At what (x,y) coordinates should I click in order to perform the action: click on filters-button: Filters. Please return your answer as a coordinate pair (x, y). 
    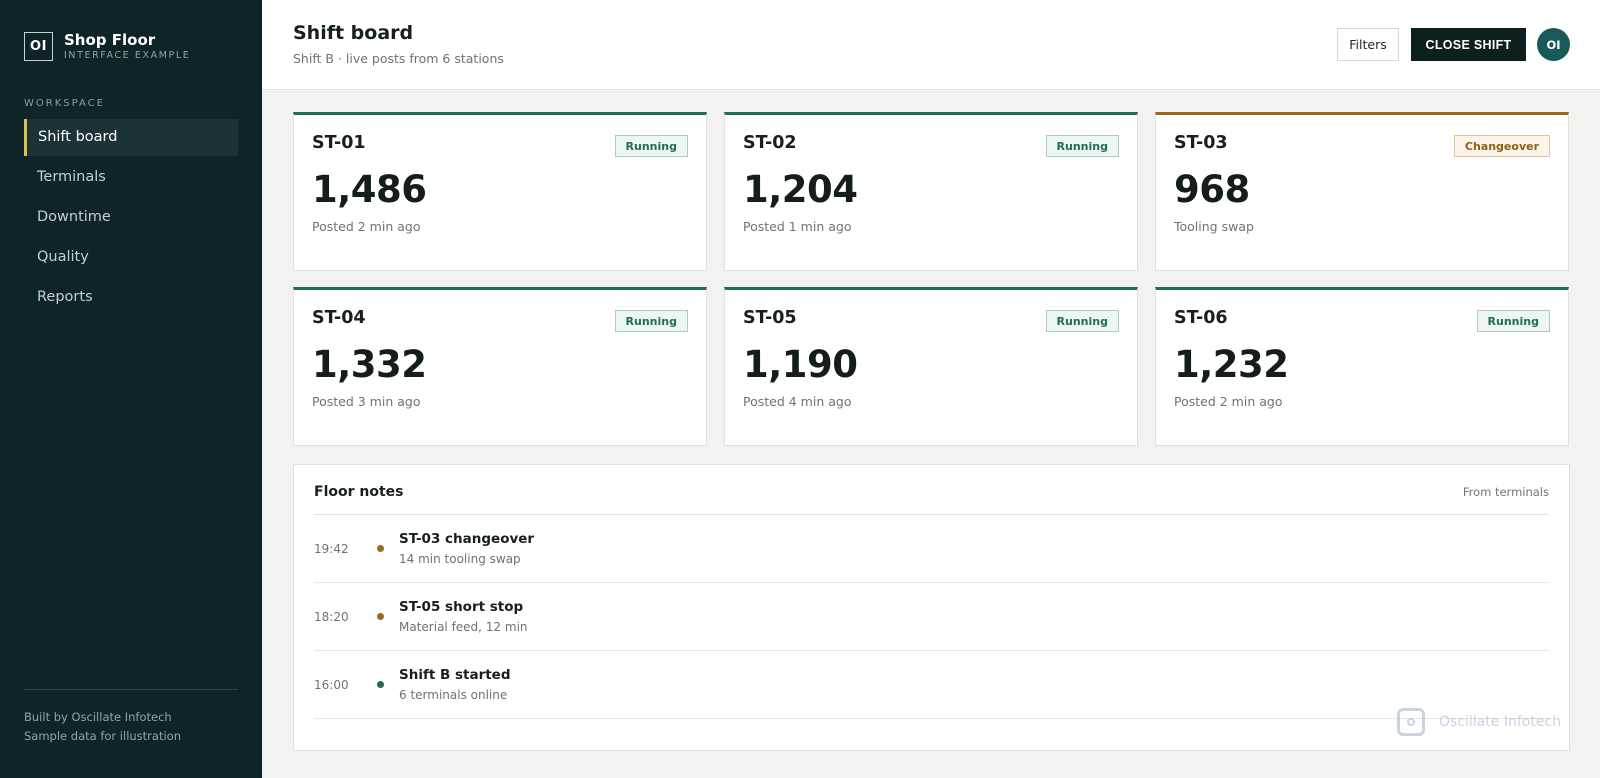
    Looking at the image, I should click on (1368, 44).